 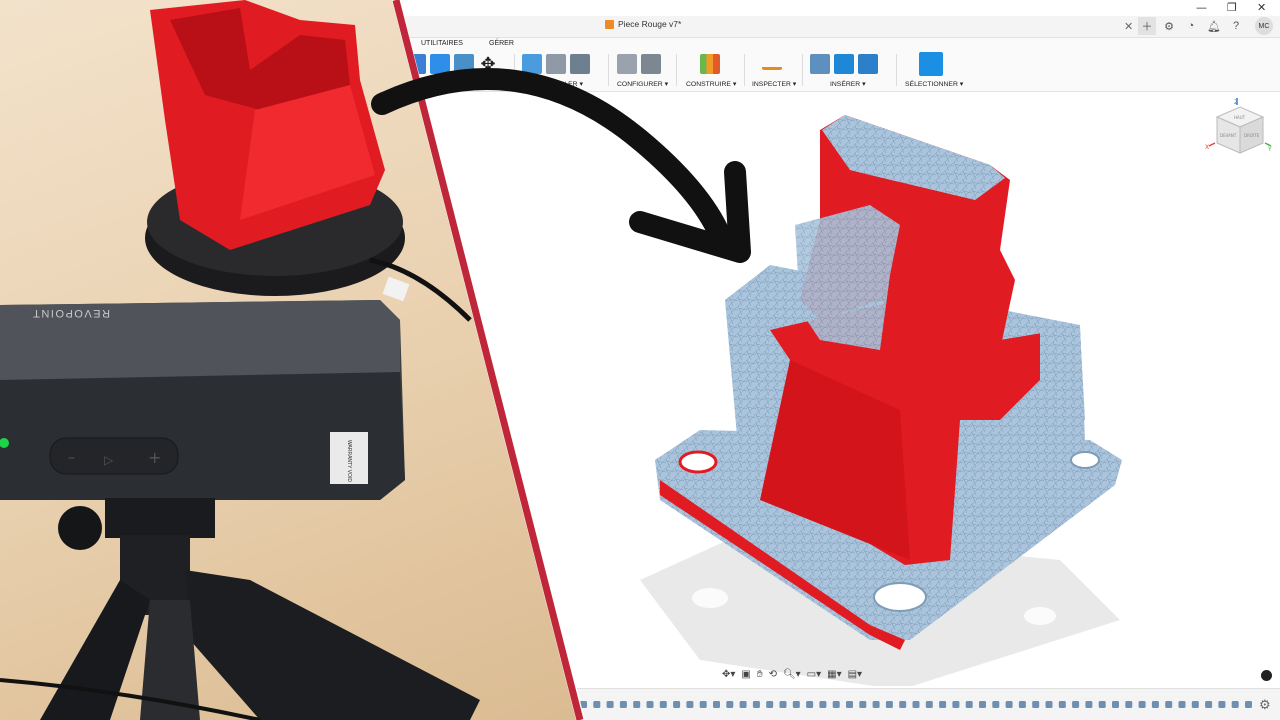 I want to click on hand-icon: ✋︎, so click(x=760, y=674).